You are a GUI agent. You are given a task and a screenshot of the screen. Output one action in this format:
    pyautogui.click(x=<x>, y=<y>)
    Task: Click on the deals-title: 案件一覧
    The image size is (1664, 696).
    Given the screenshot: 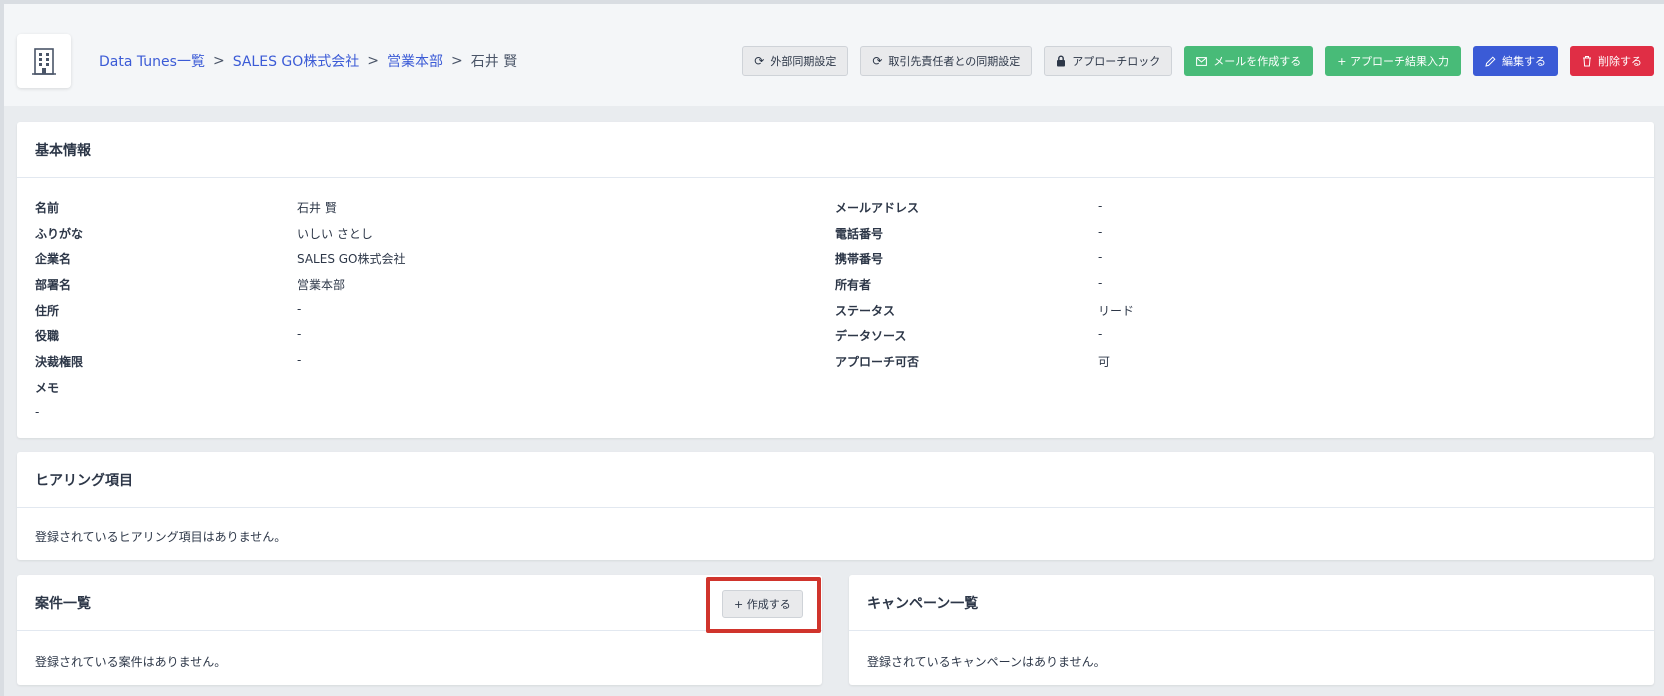 What is the action you would take?
    pyautogui.click(x=419, y=603)
    